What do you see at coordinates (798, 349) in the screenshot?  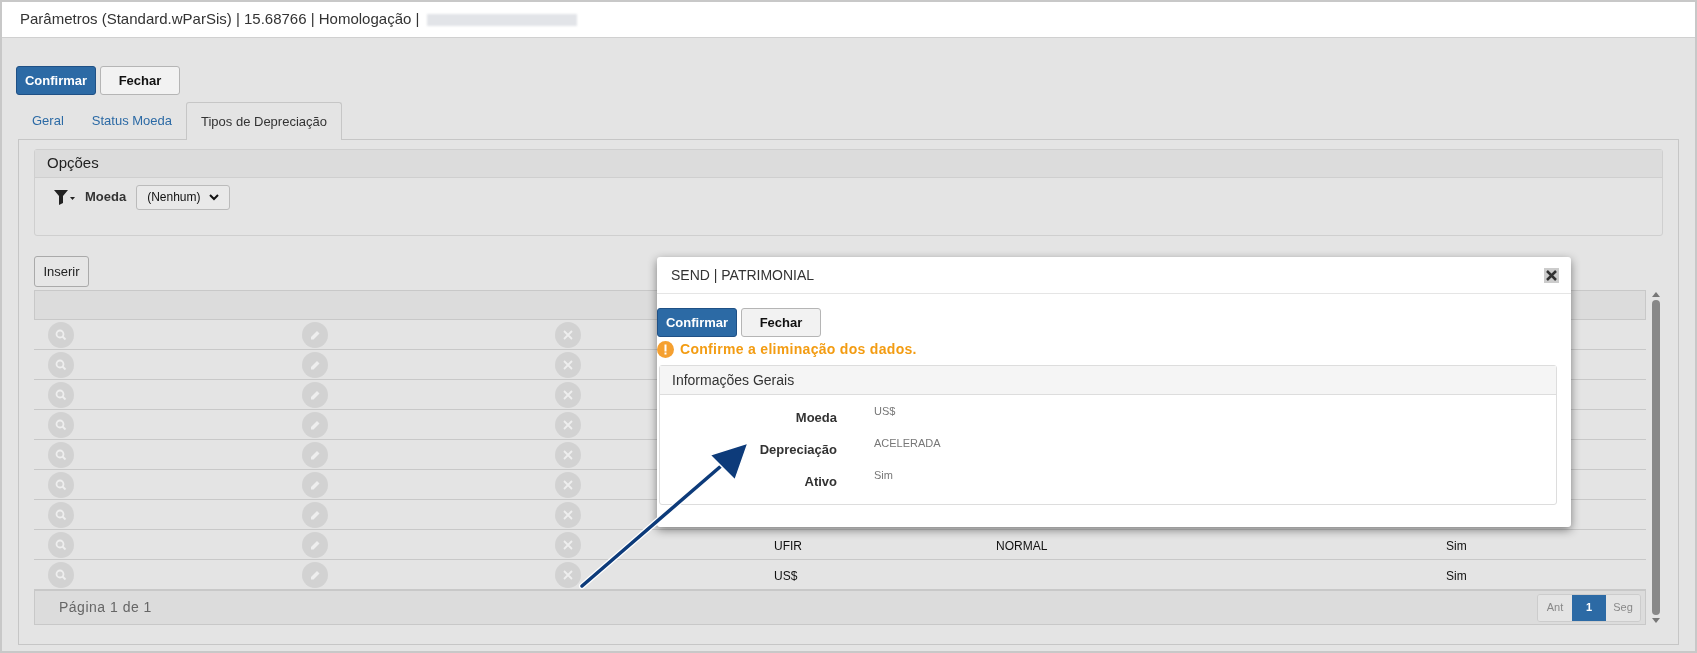 I see `warning-message: Confirme a eliminação dos dados.` at bounding box center [798, 349].